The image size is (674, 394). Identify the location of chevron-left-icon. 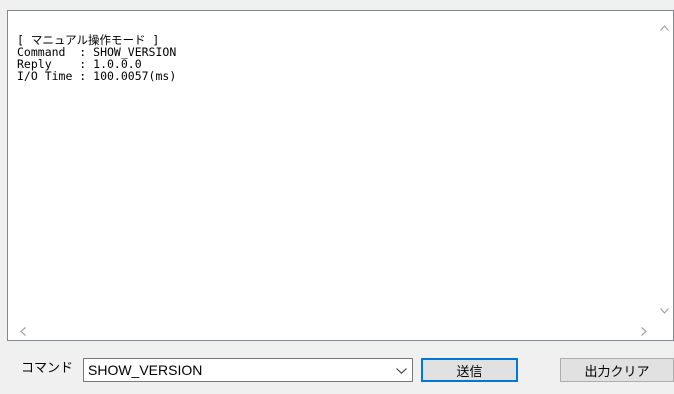
(22, 331).